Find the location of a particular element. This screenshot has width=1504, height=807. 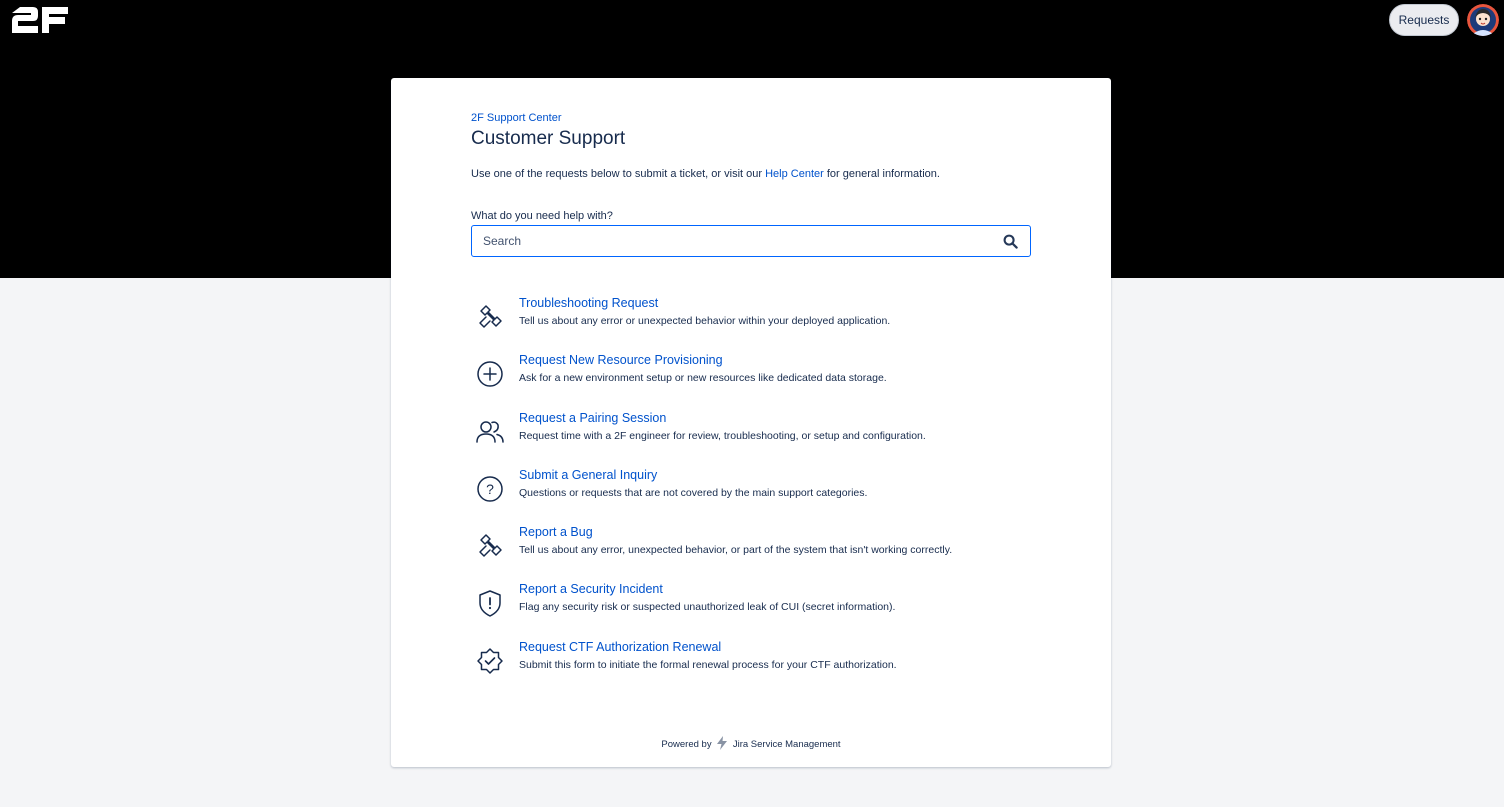

user-avatar is located at coordinates (1483, 20).